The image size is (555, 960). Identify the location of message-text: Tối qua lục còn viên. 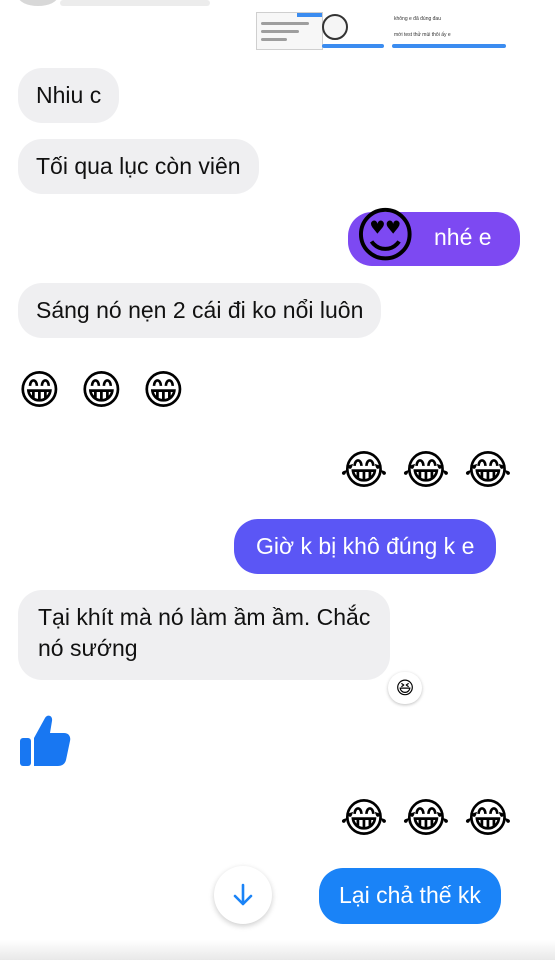
(138, 166).